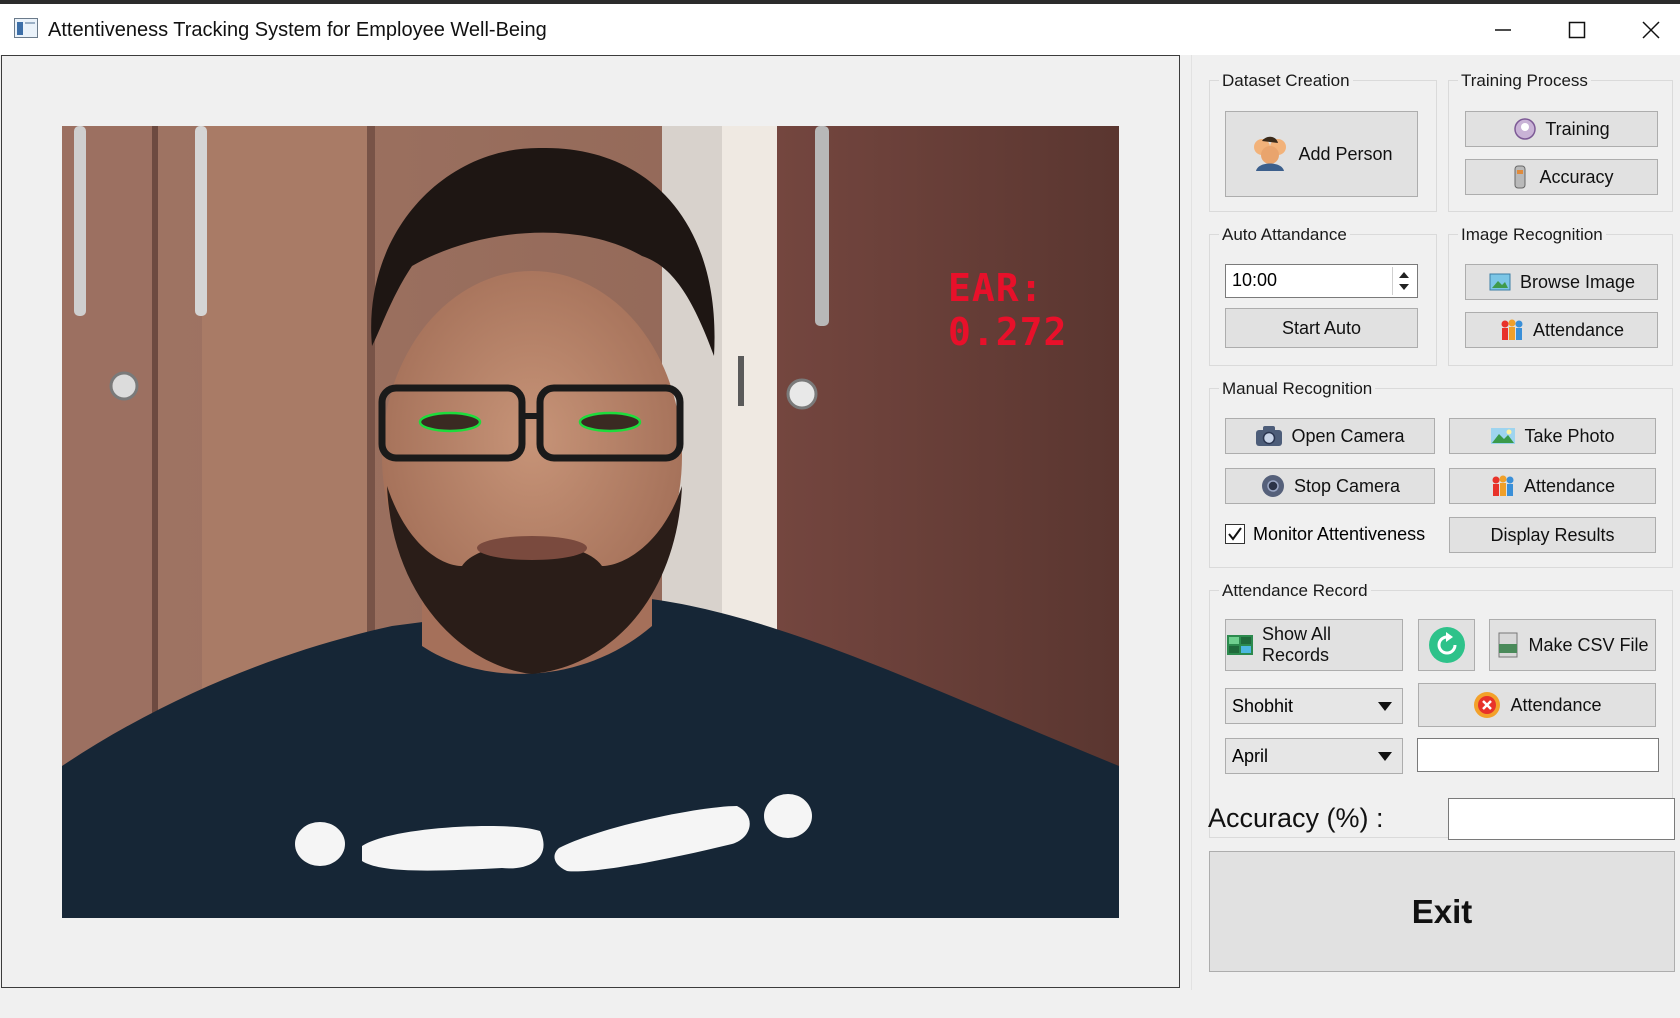 Image resolution: width=1680 pixels, height=1018 pixels. I want to click on start-auto-label: Start Auto, so click(1321, 327).